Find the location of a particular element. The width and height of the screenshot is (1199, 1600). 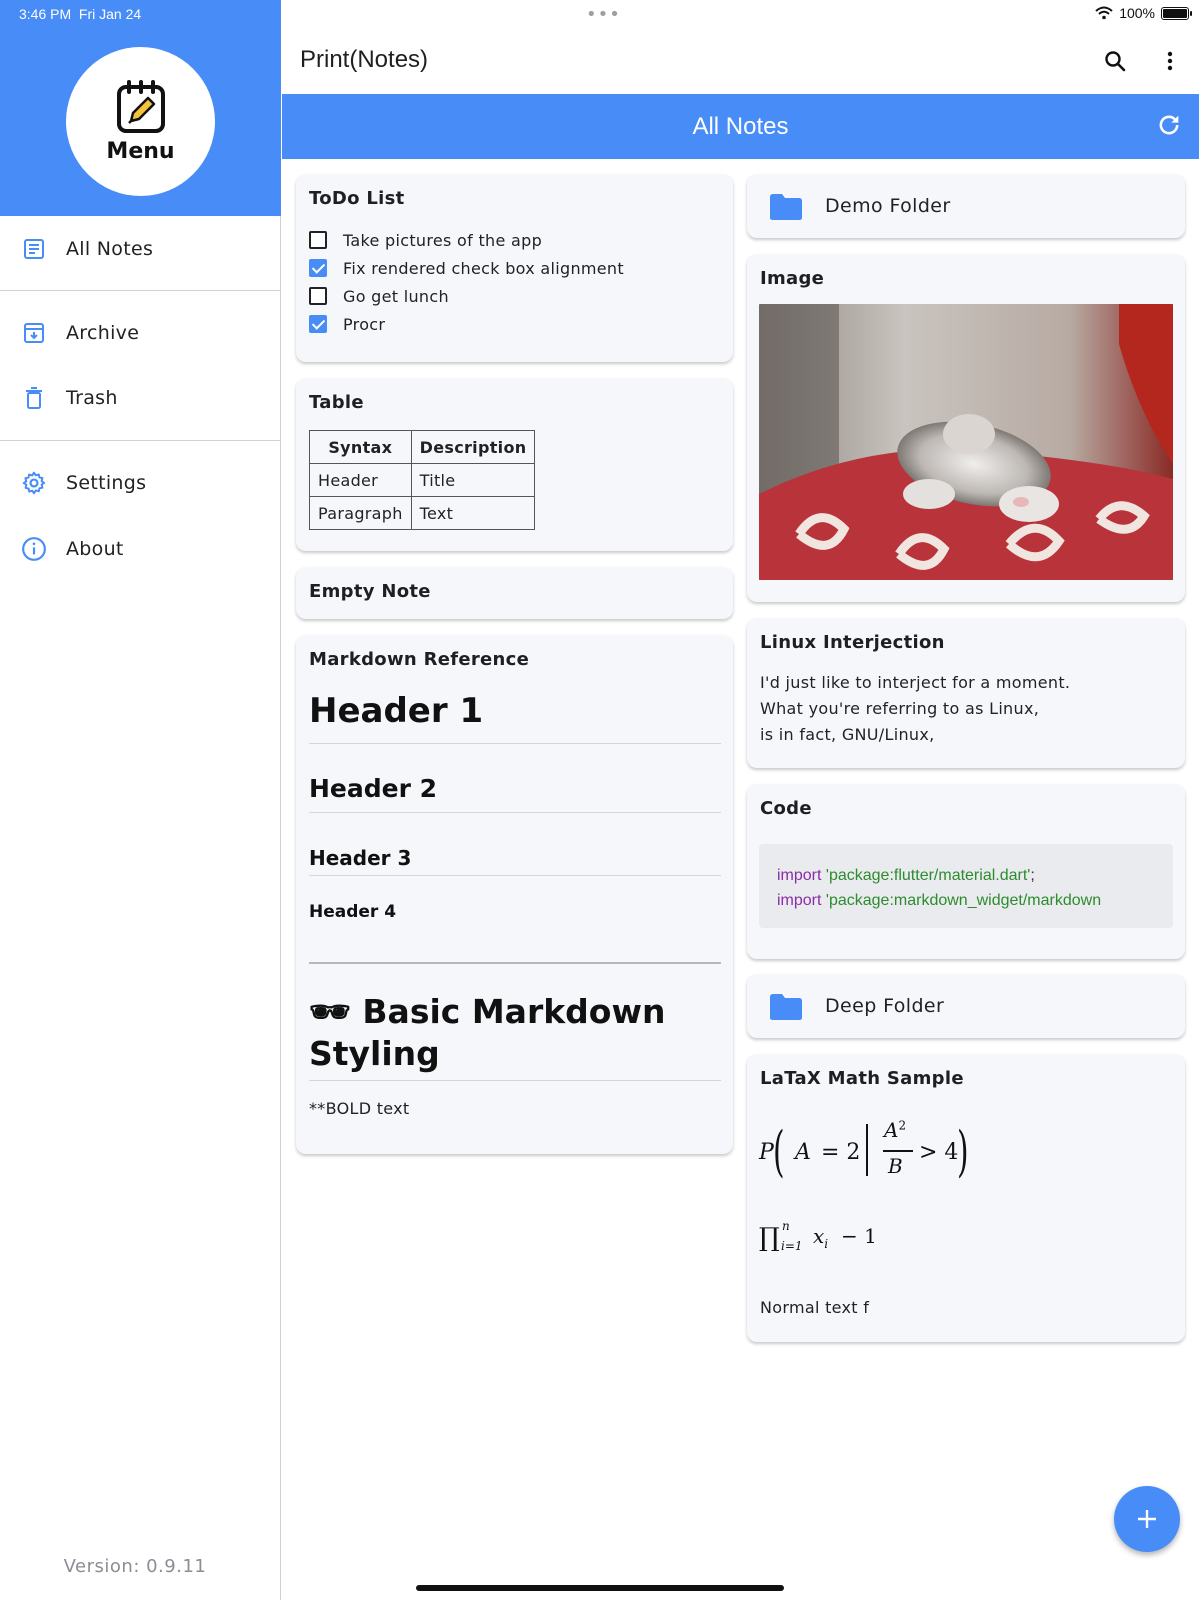

more-vert-icon is located at coordinates (1170, 61).